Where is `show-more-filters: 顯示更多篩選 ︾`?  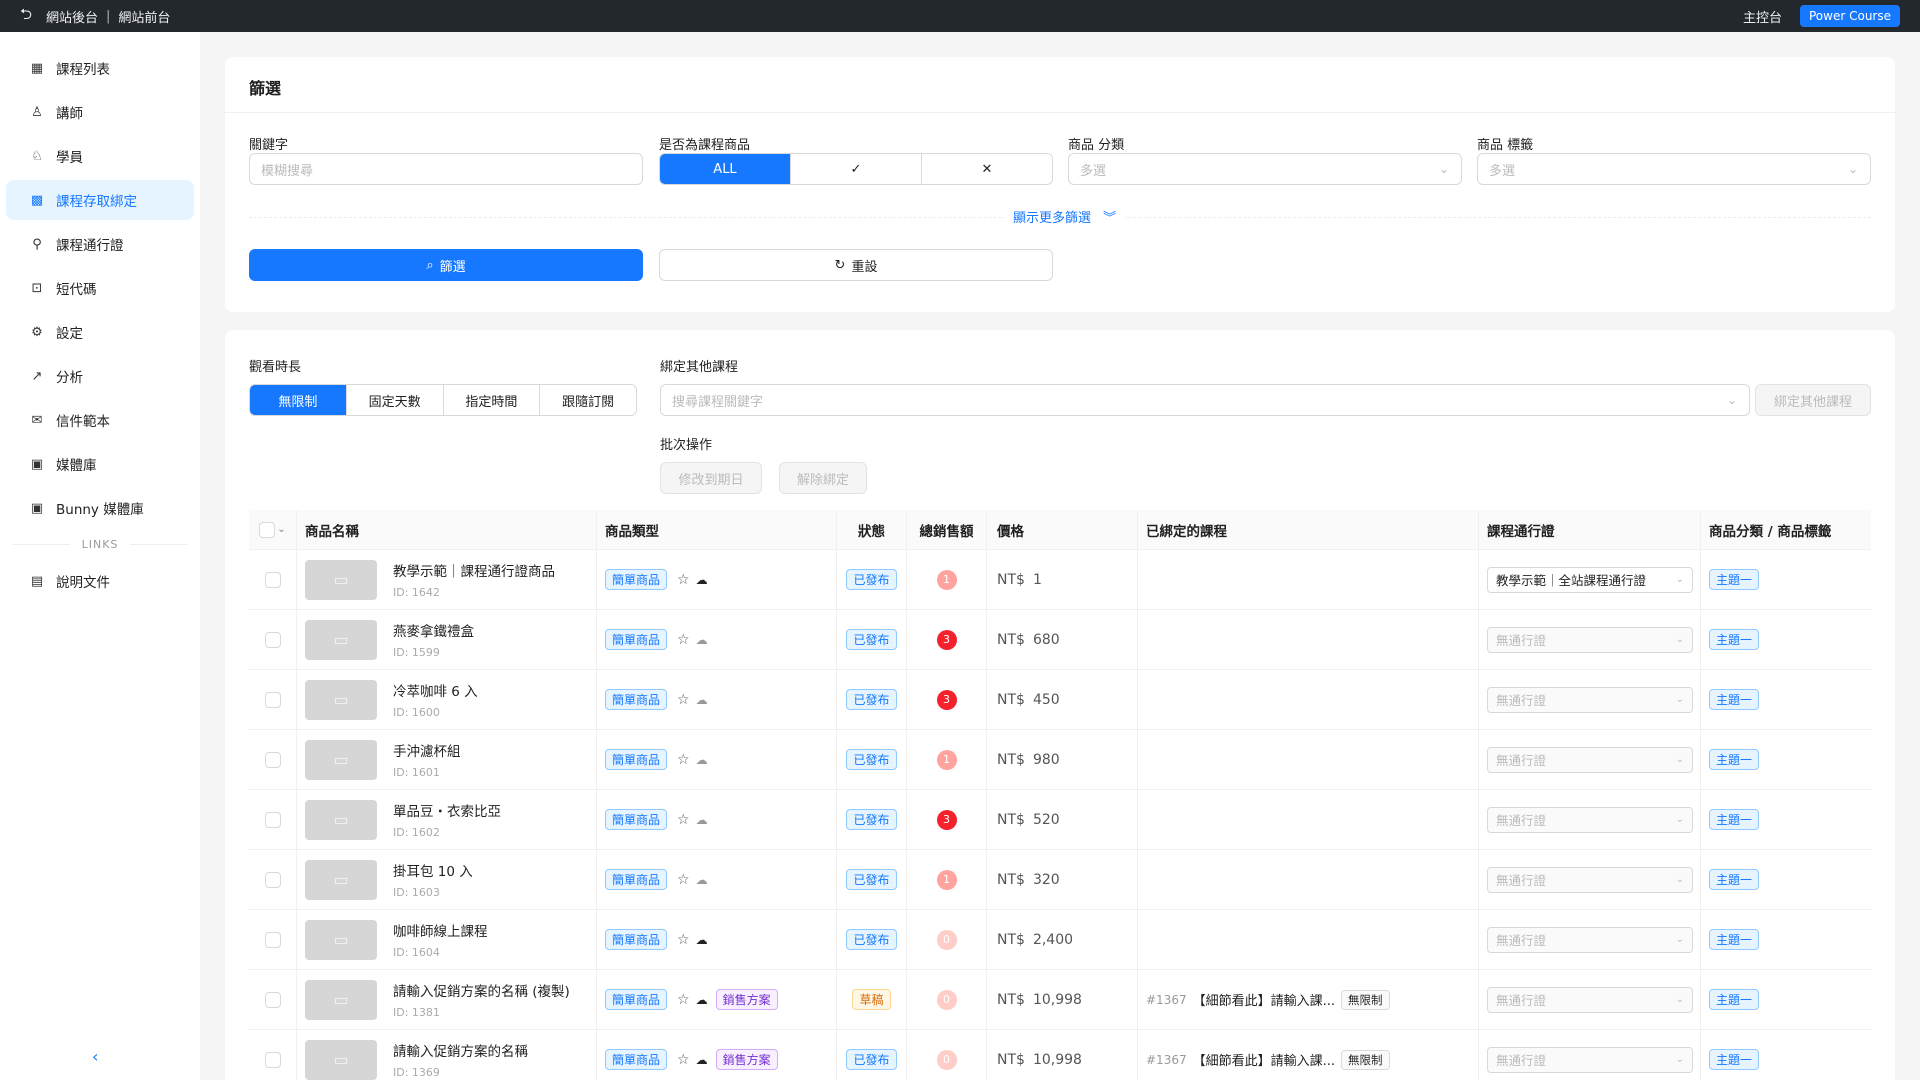 show-more-filters: 顯示更多篩選 ︾ is located at coordinates (1065, 216).